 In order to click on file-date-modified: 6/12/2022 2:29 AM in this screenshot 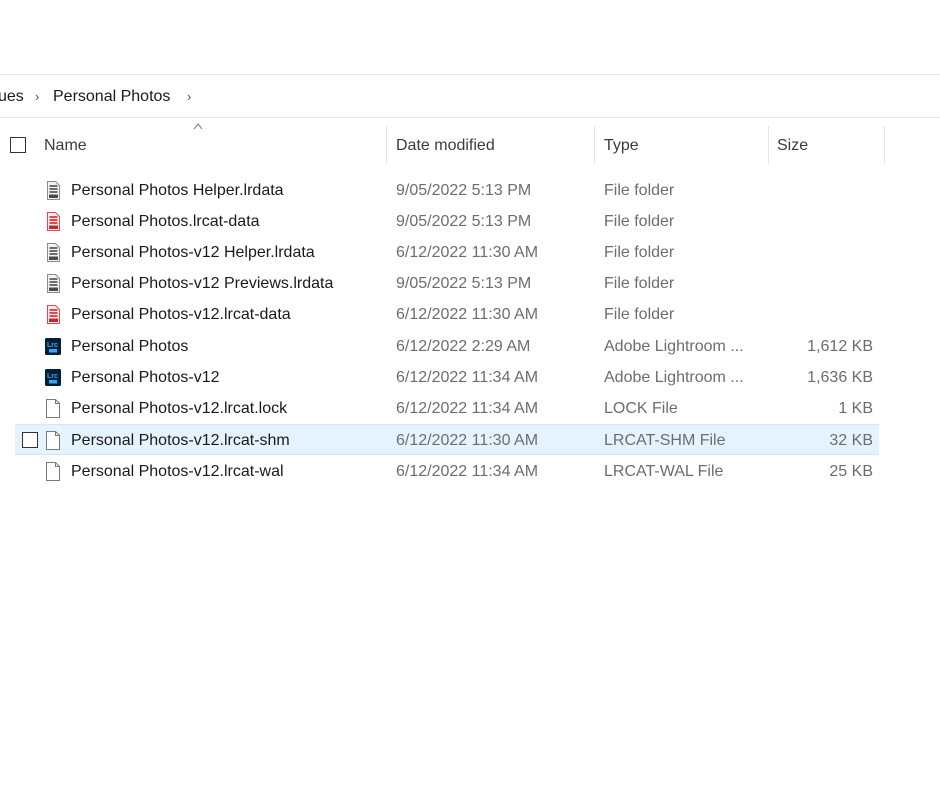, I will do `click(463, 346)`.